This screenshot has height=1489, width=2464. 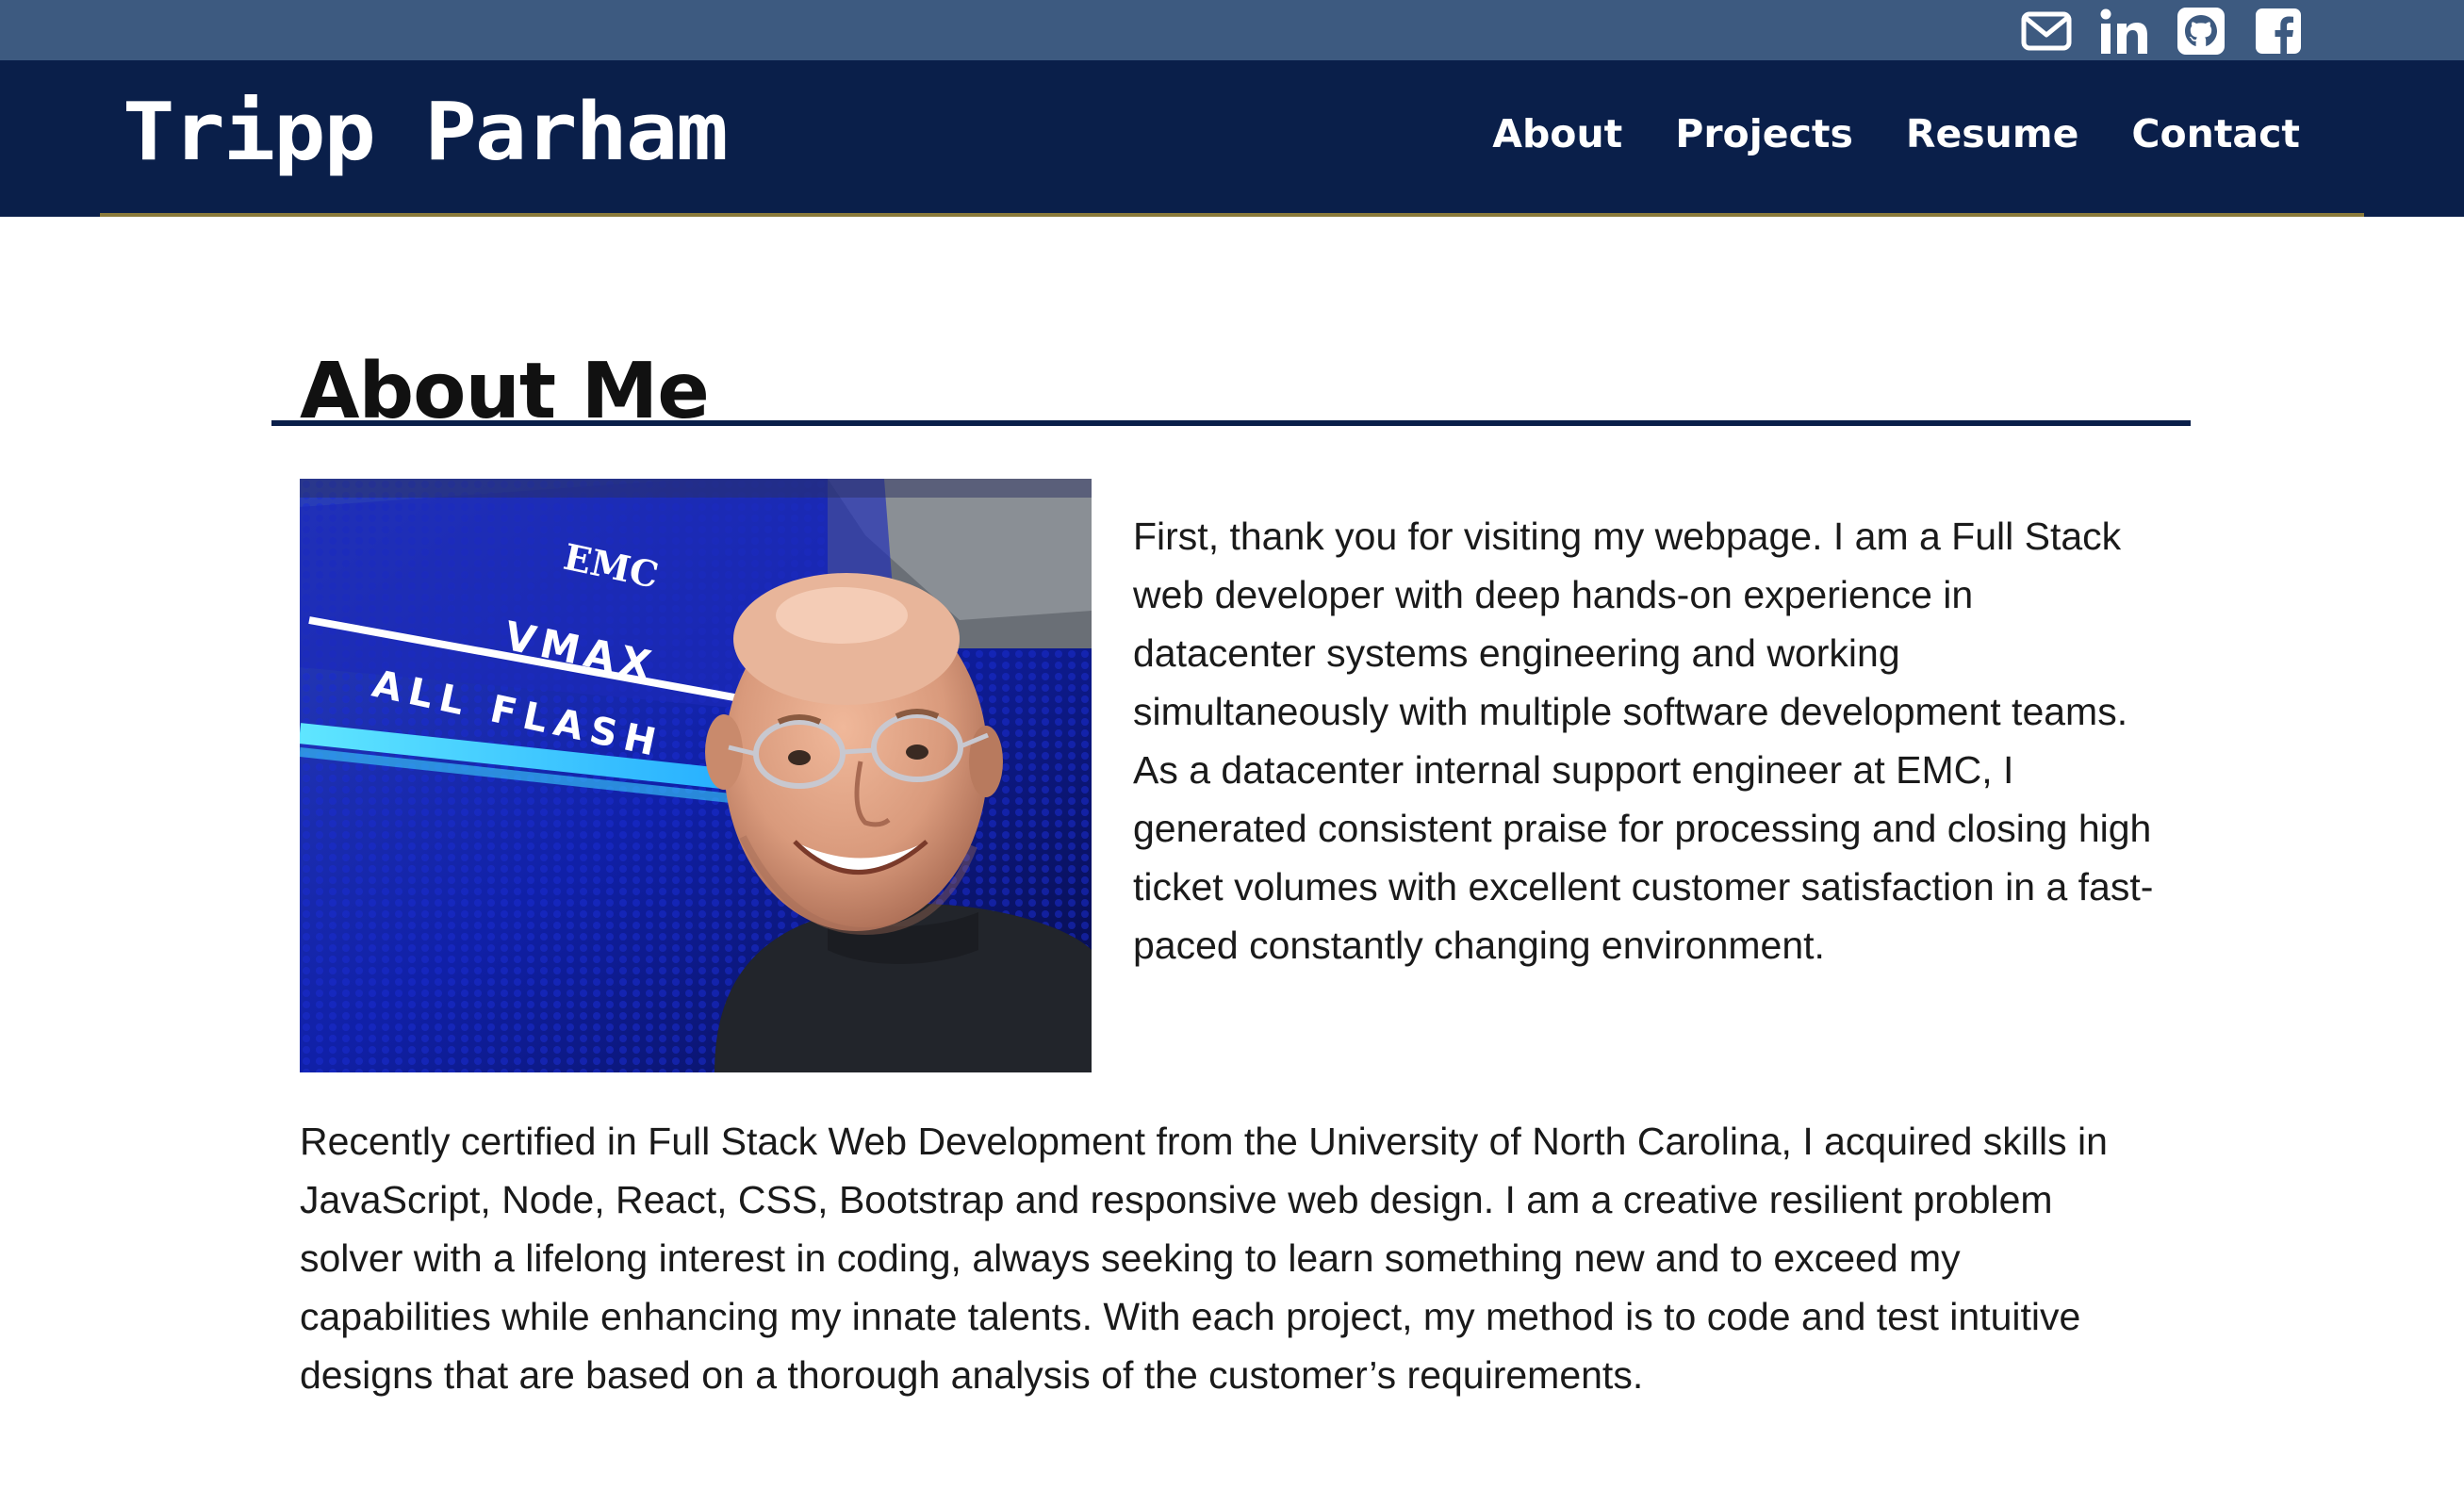 I want to click on page-heading: About Me, so click(x=505, y=391).